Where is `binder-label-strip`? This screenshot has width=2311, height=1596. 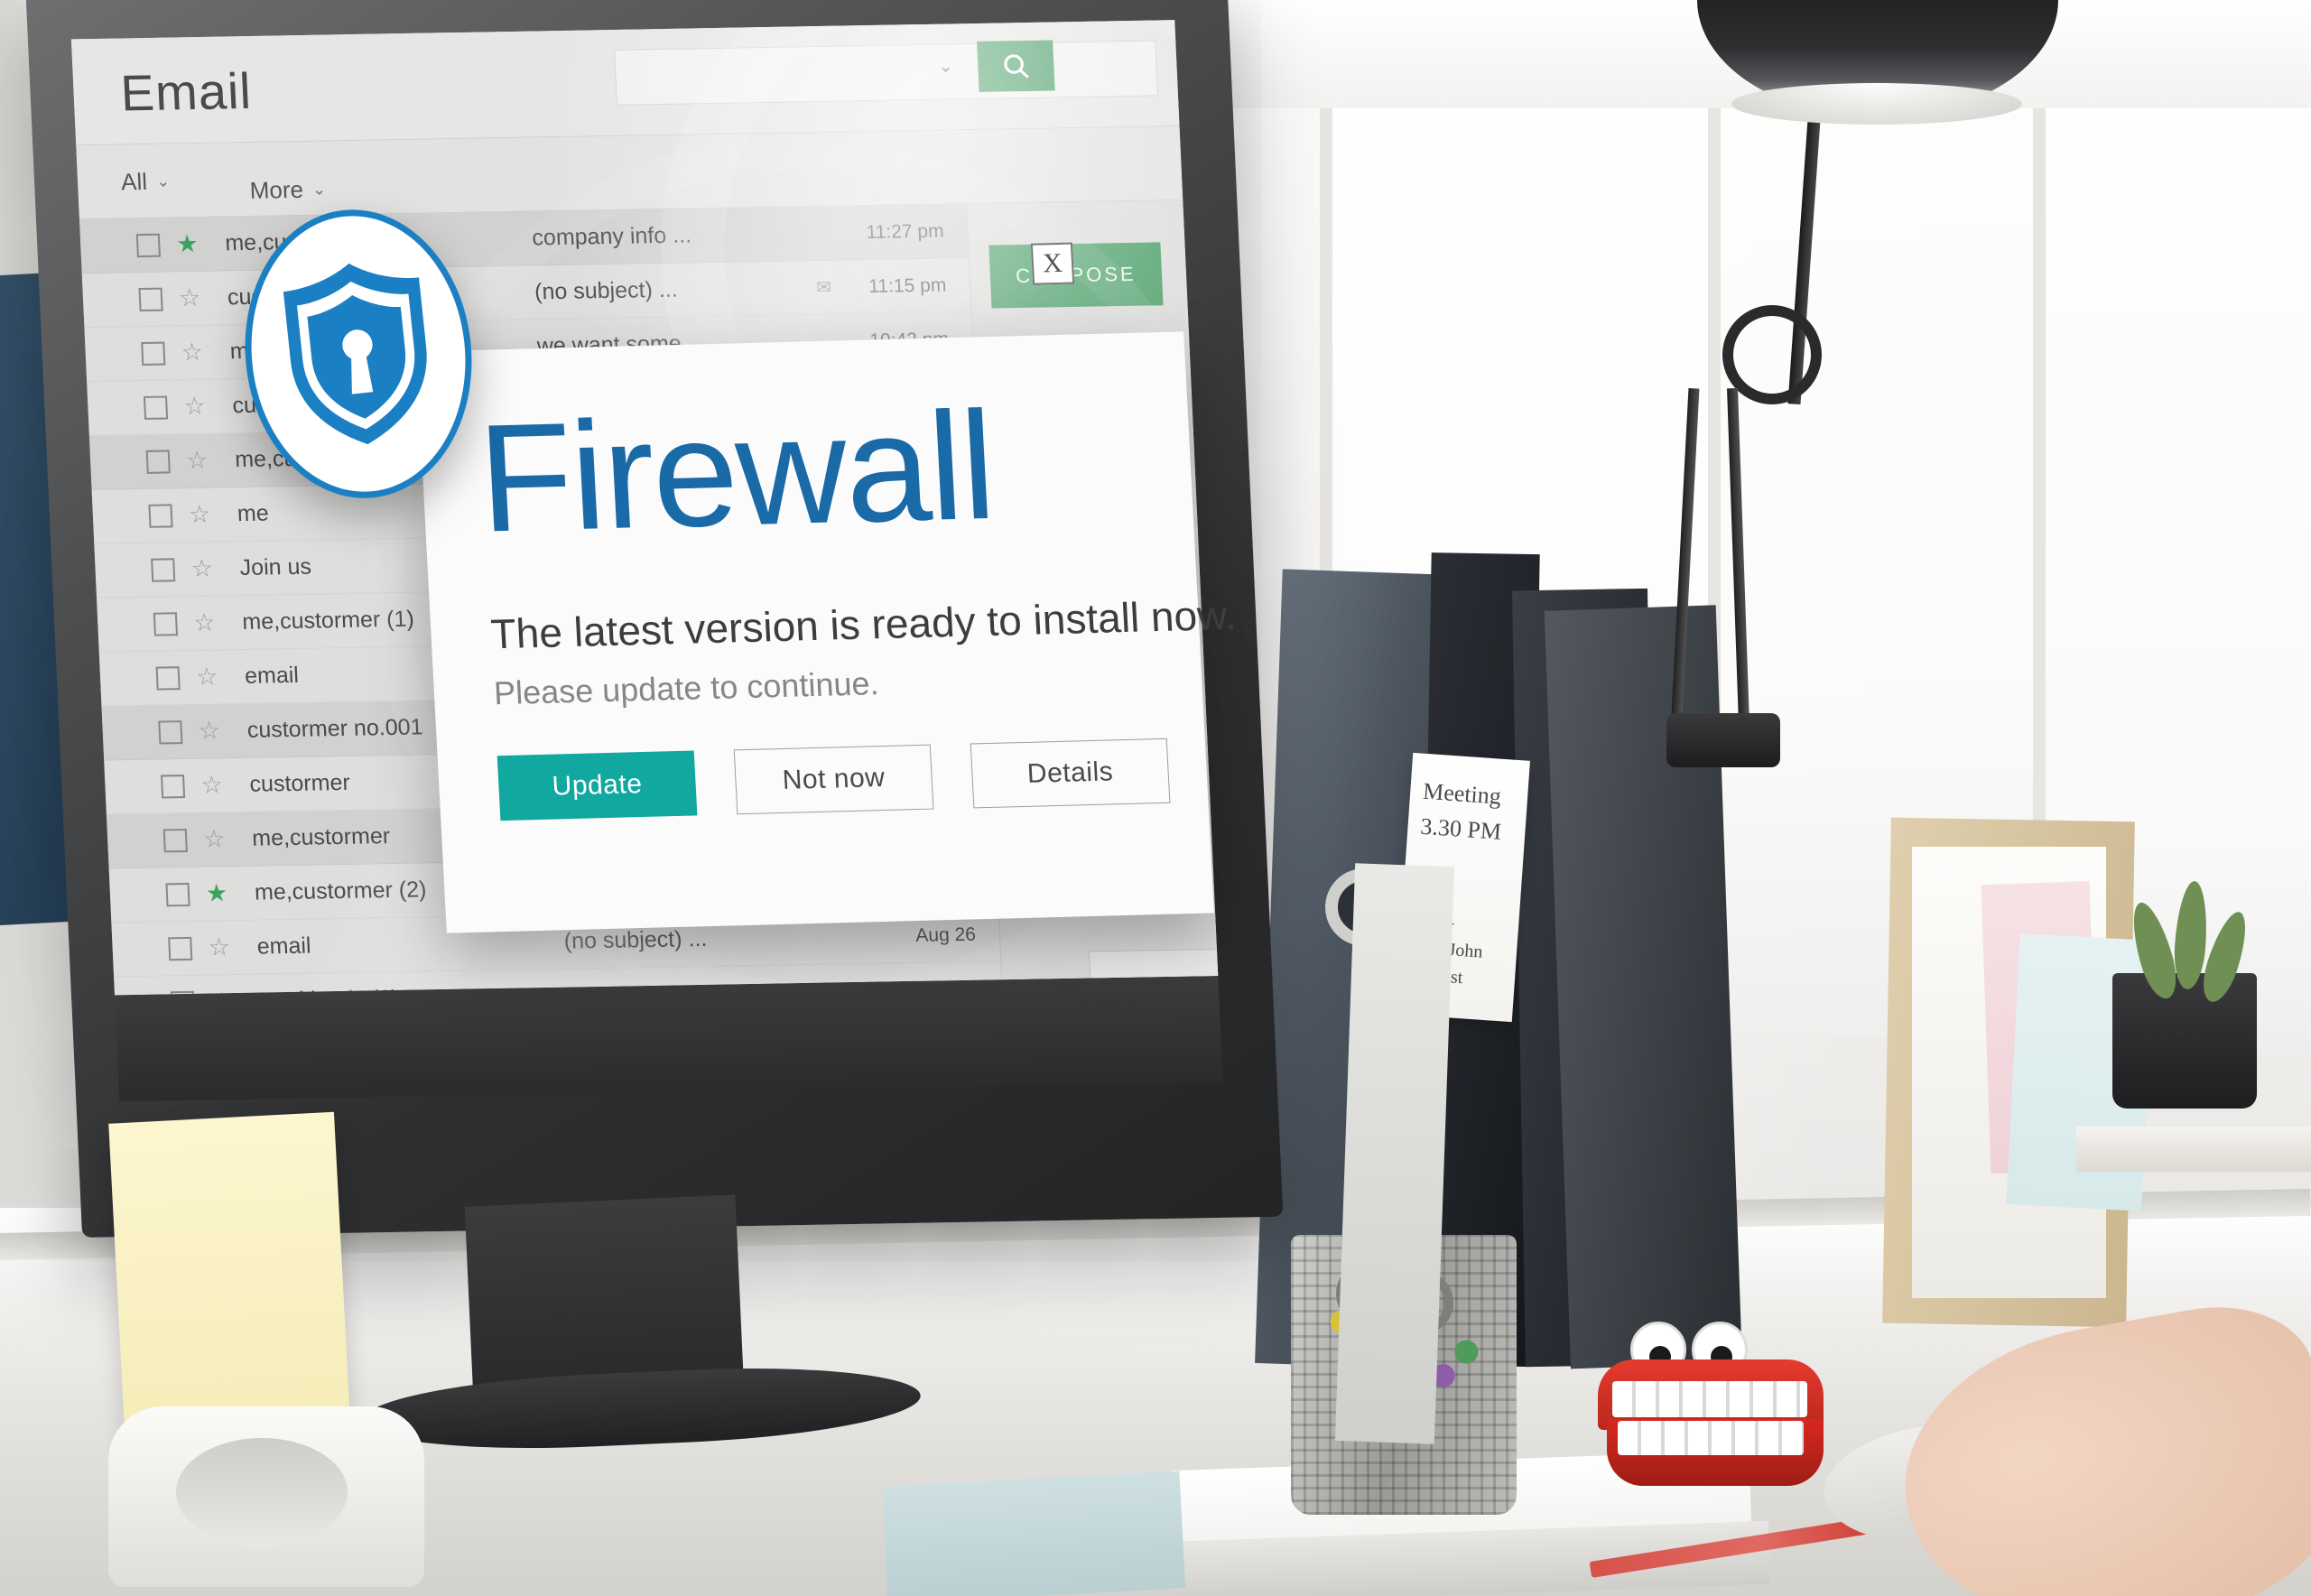
binder-label-strip is located at coordinates (1394, 1153).